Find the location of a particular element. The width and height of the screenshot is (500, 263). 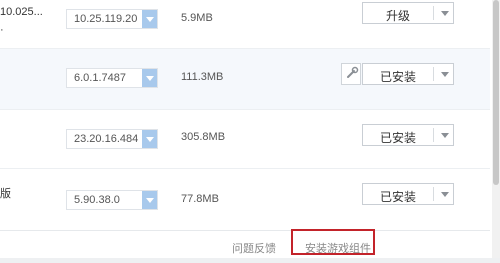

version-value: 6.0.1.7487 is located at coordinates (100, 78).